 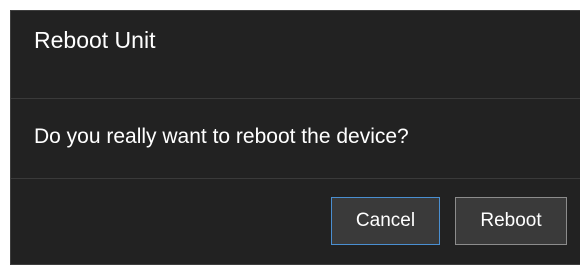 What do you see at coordinates (511, 221) in the screenshot?
I see `reboot-button: Reboot` at bounding box center [511, 221].